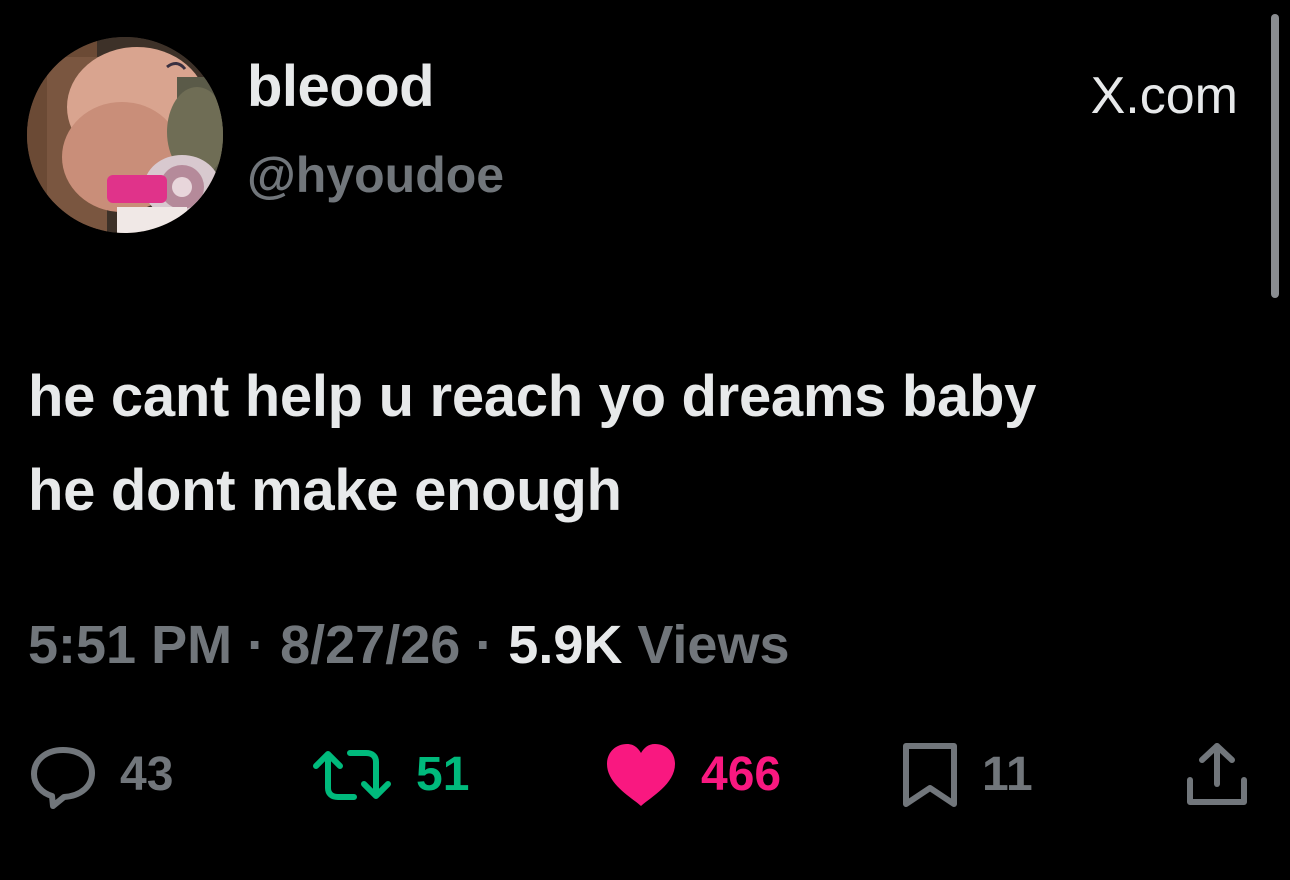 Image resolution: width=1290 pixels, height=880 pixels. I want to click on author-handle: @hyoudoe, so click(375, 175).